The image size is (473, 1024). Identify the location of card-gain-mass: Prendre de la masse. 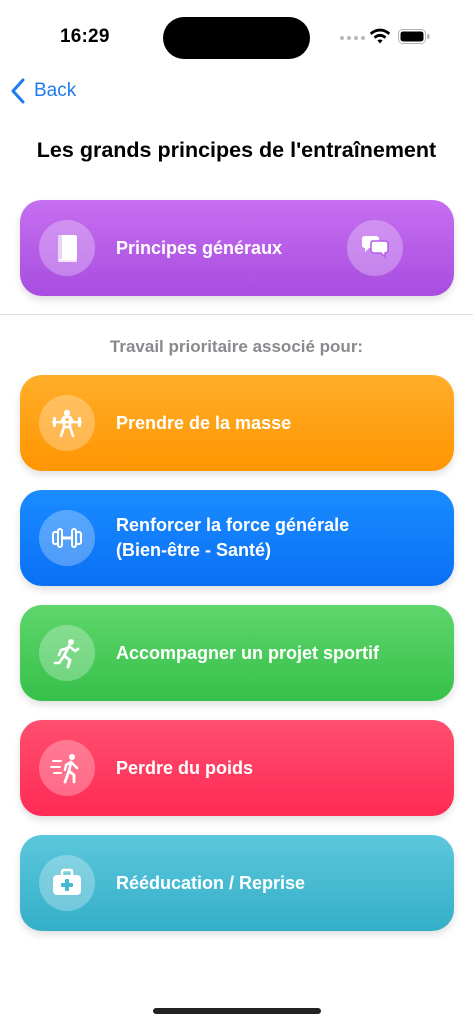
(237, 423).